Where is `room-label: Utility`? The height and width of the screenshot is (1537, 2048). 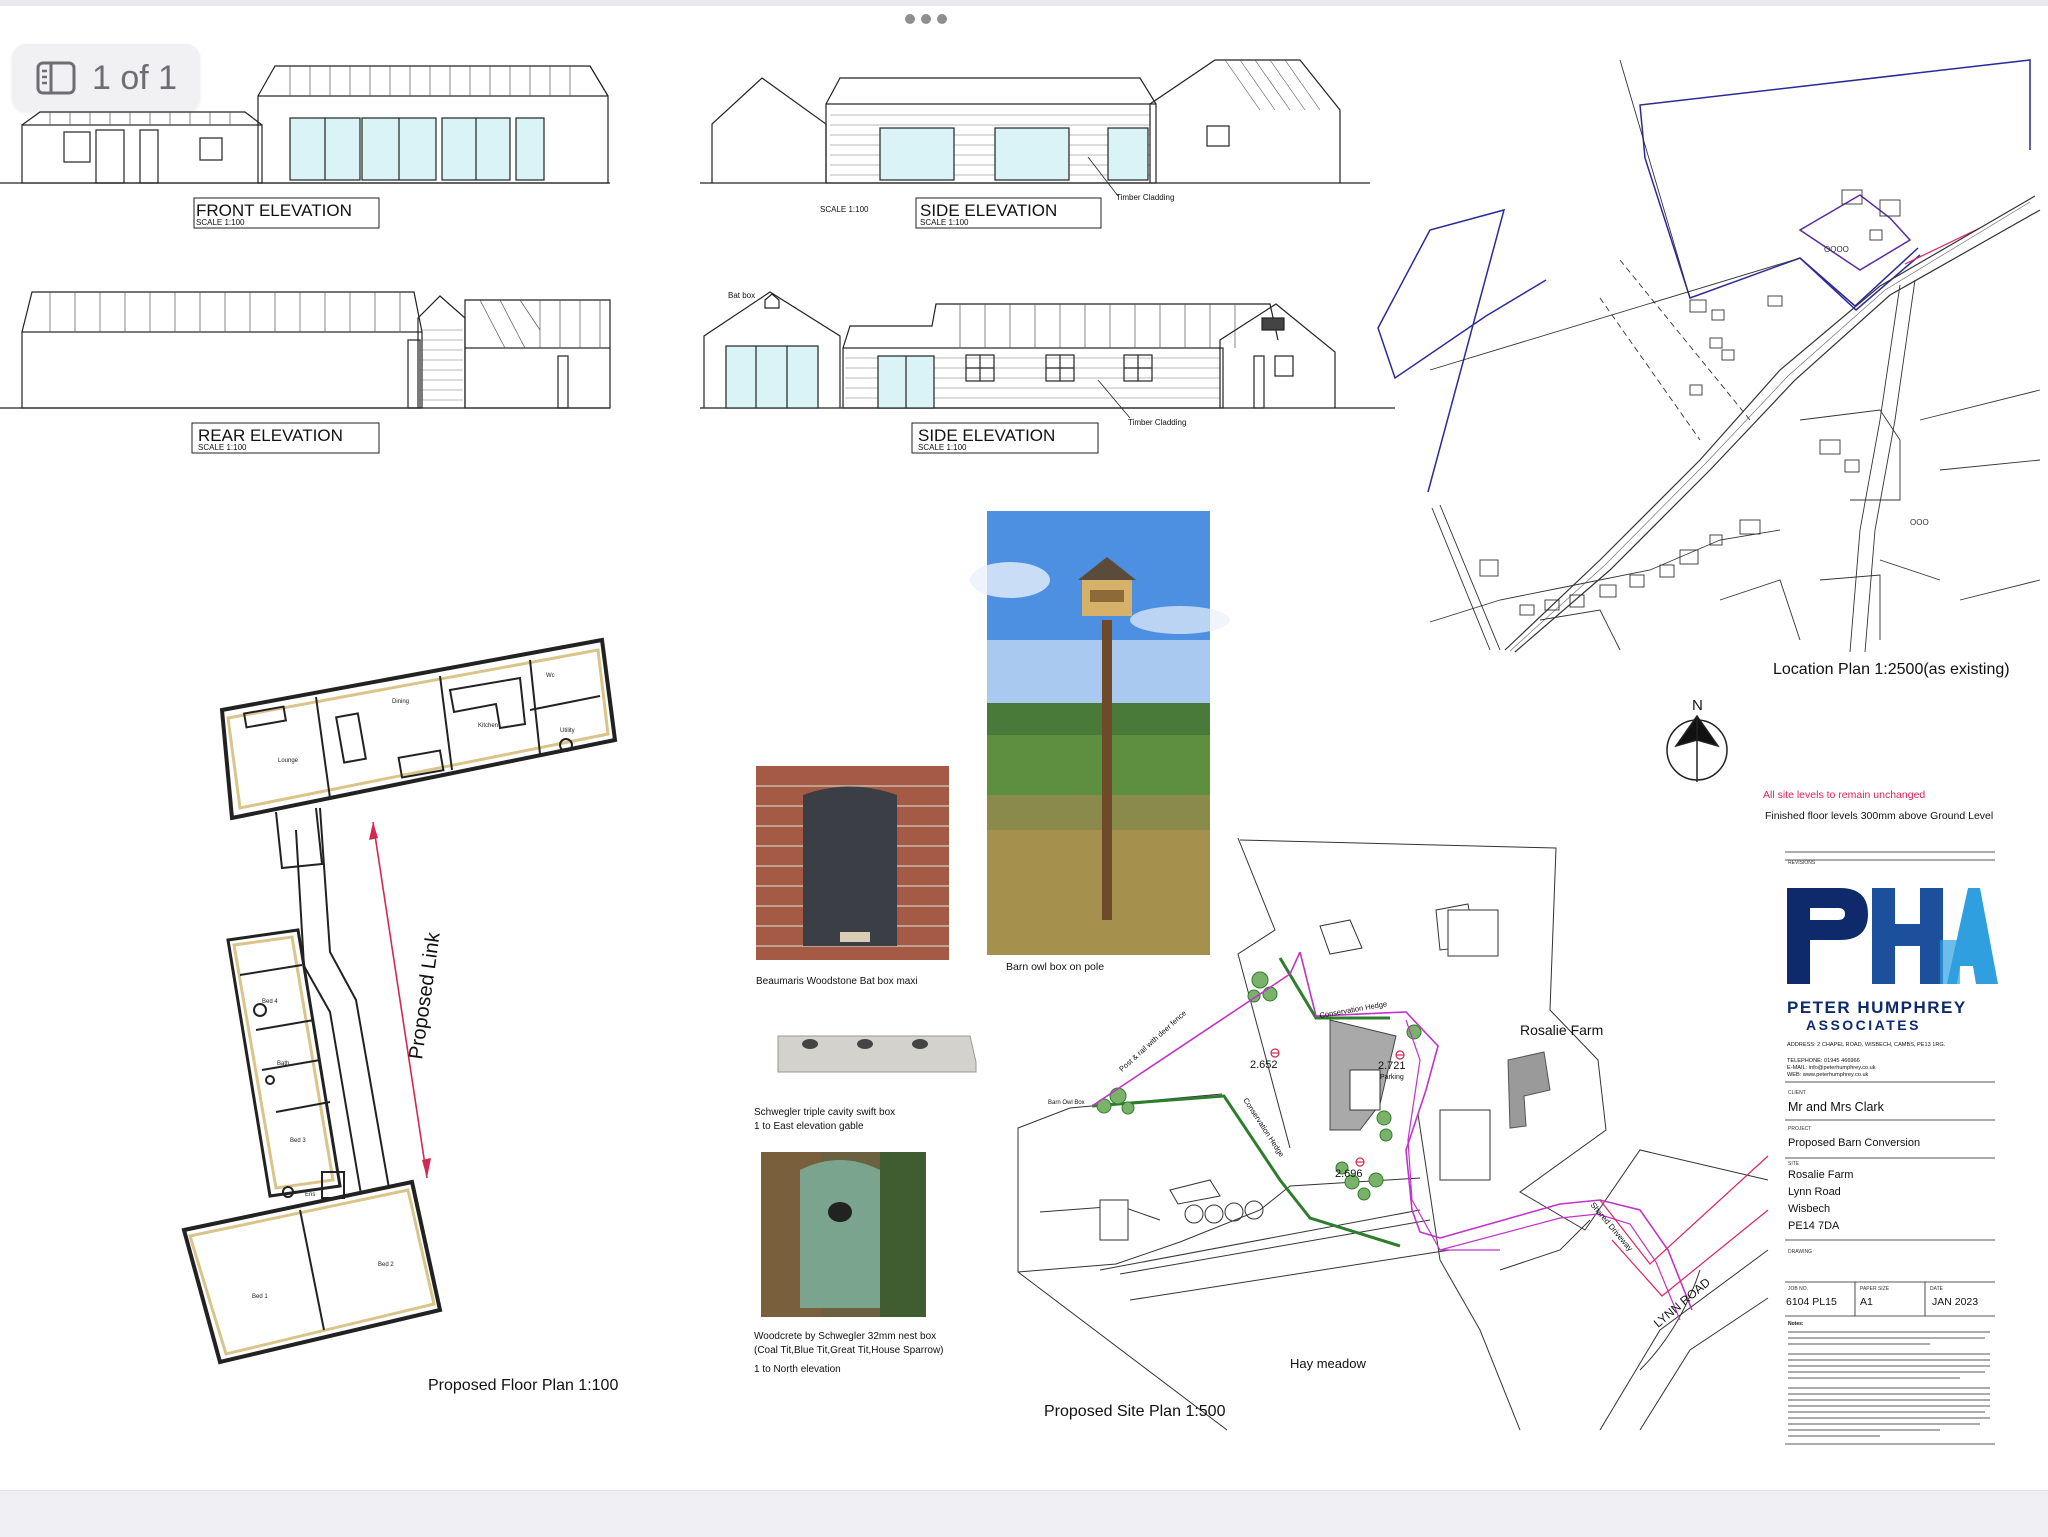
room-label: Utility is located at coordinates (567, 731).